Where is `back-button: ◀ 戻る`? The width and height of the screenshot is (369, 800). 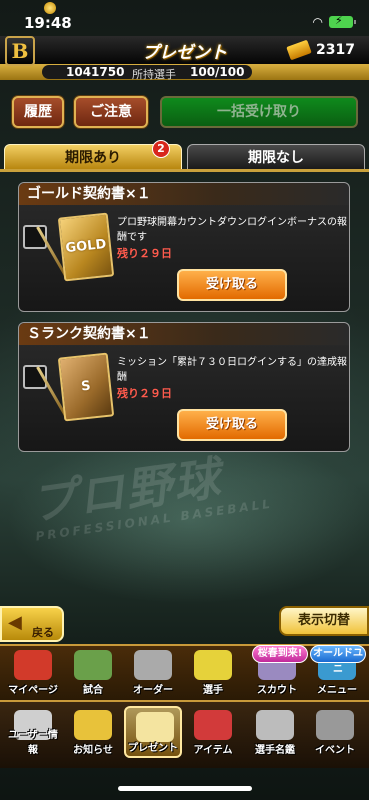
back-button: ◀ 戻る is located at coordinates (32, 624).